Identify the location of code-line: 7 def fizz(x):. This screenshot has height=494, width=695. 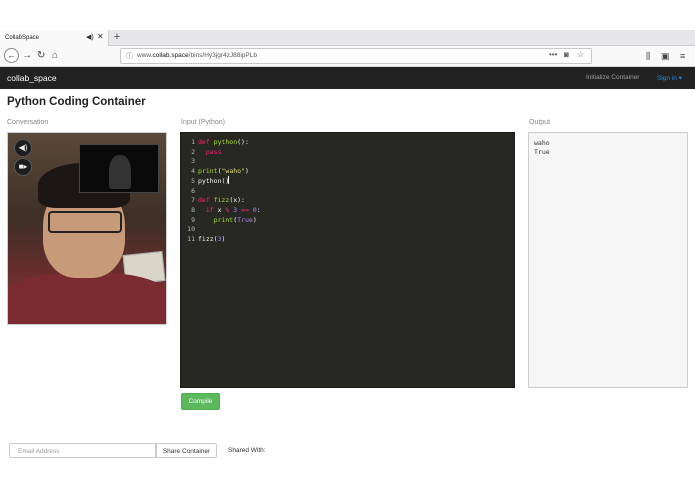
(213, 200).